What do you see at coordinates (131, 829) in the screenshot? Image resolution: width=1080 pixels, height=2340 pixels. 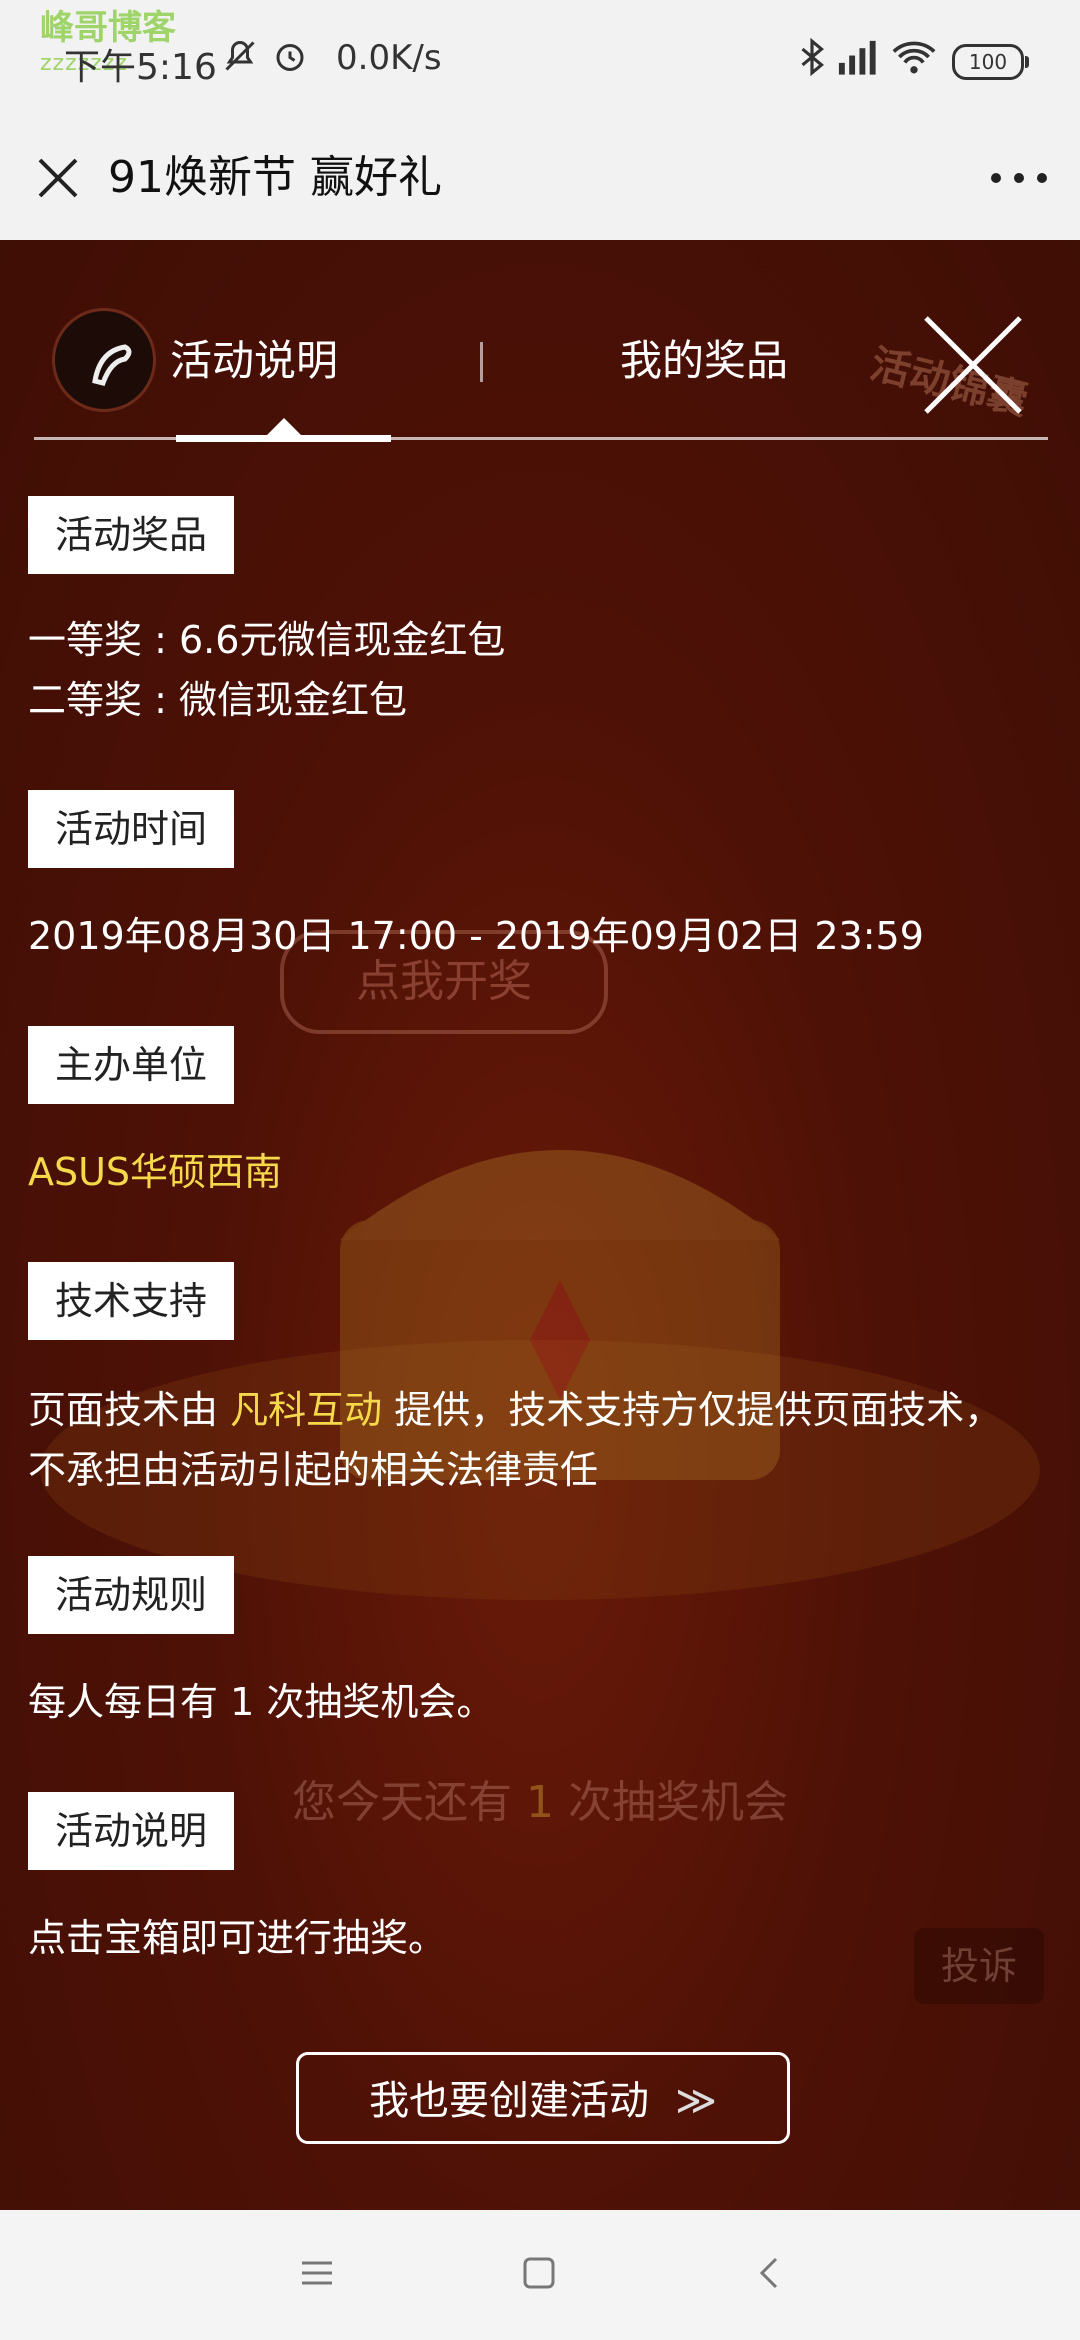 I see `section-label-time: 活动时间` at bounding box center [131, 829].